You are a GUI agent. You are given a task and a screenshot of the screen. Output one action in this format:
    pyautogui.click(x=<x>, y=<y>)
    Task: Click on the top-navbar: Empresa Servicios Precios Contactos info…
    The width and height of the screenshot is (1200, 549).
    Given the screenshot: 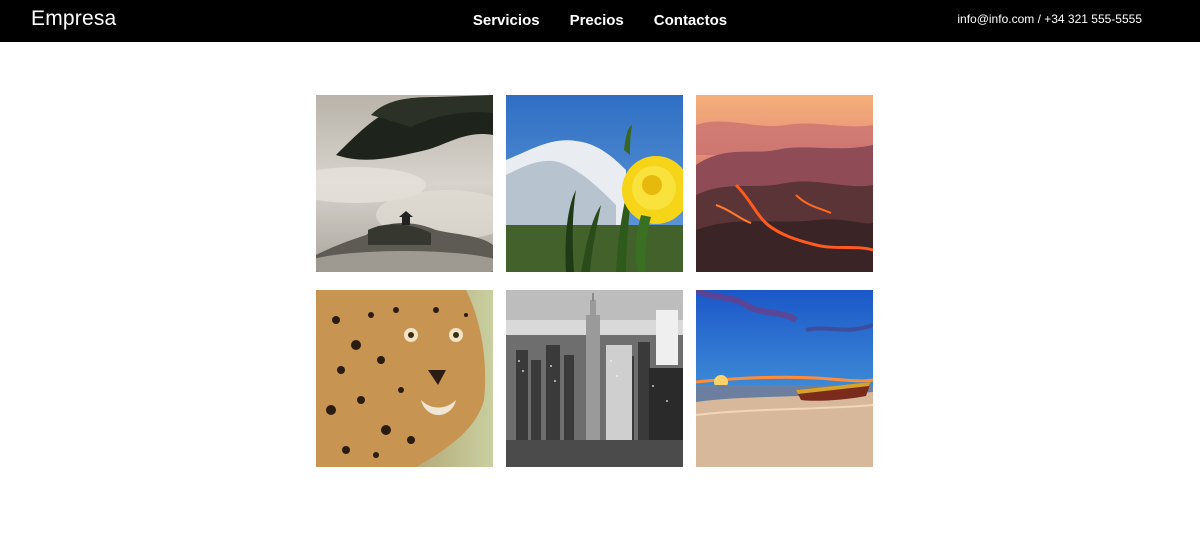 What is the action you would take?
    pyautogui.click(x=600, y=21)
    